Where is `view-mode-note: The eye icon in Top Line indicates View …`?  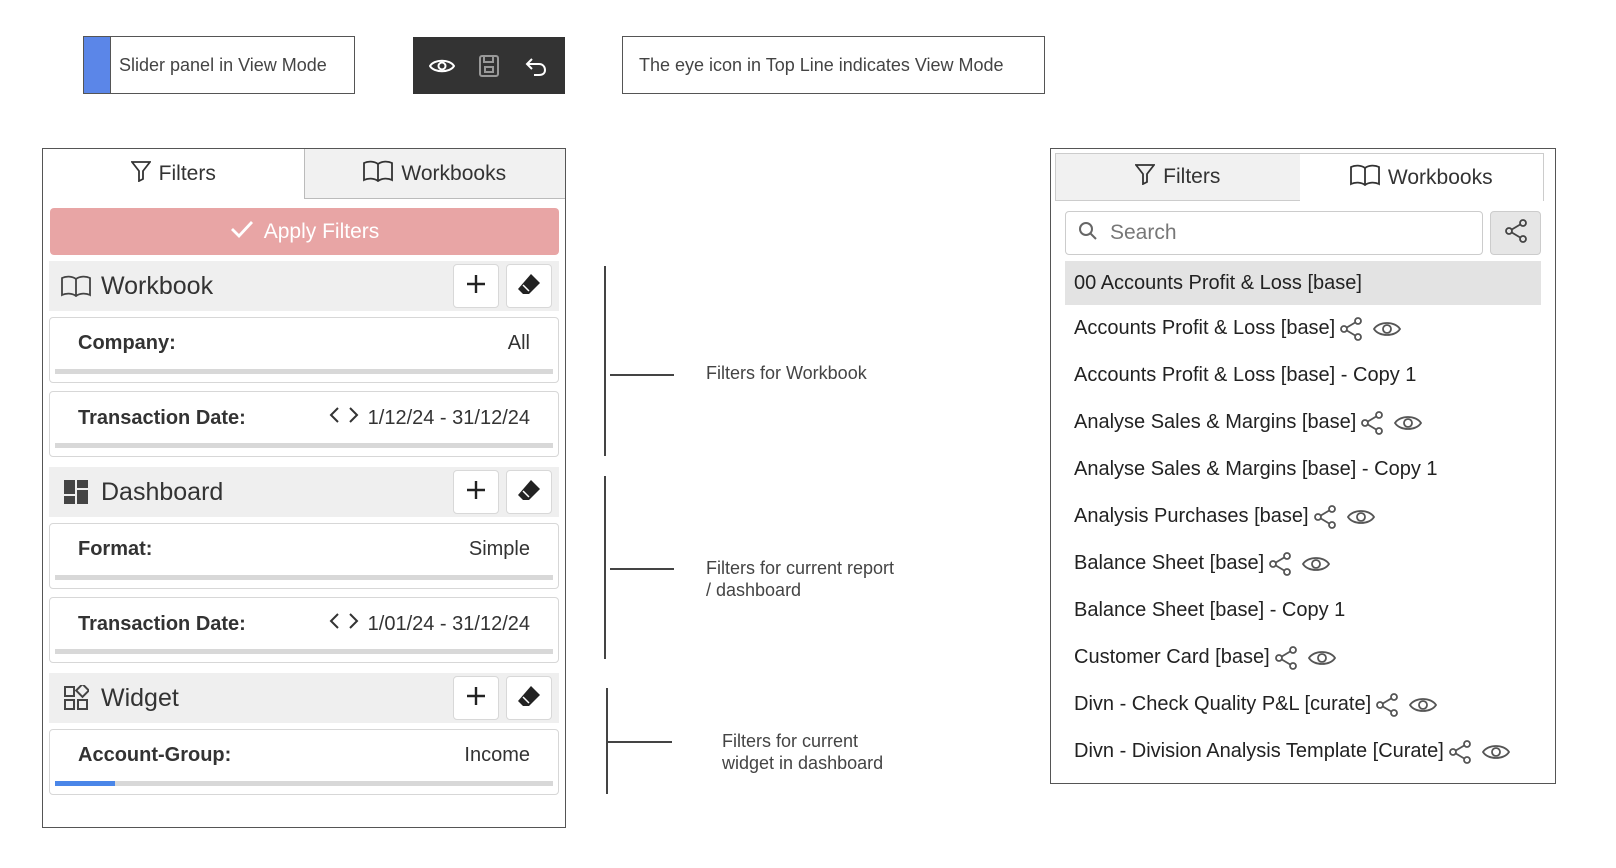 view-mode-note: The eye icon in Top Line indicates View … is located at coordinates (833, 65).